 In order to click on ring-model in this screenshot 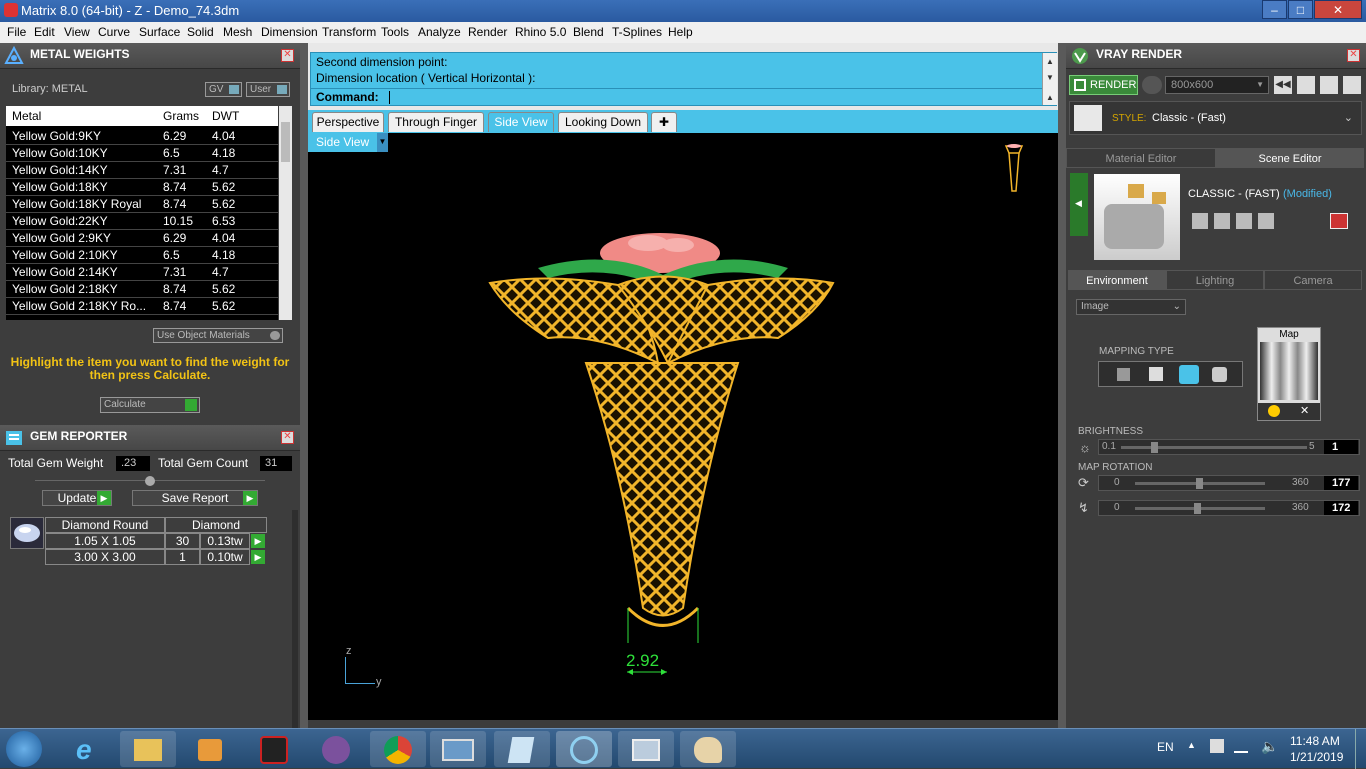, I will do `click(663, 433)`.